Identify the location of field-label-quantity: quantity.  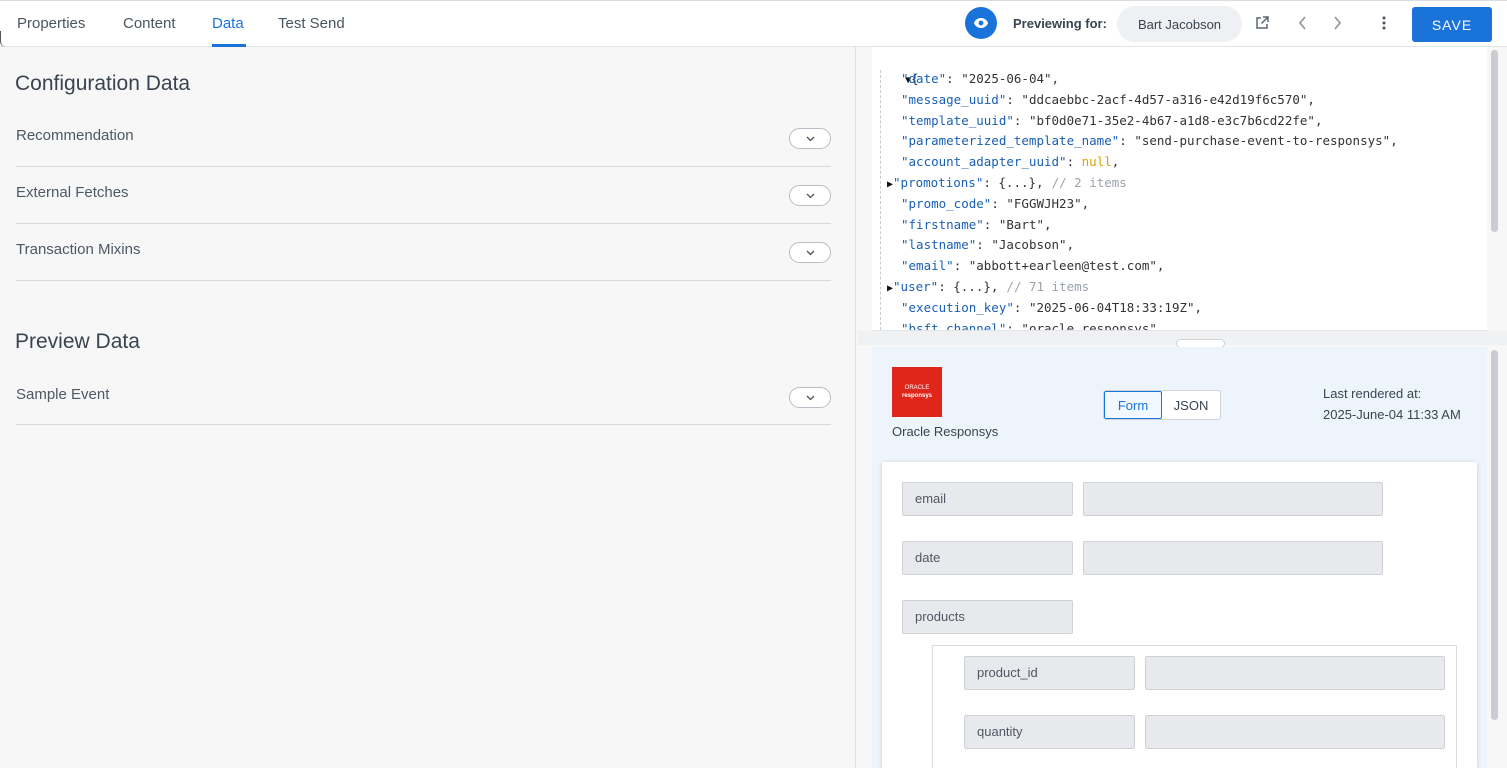
(1049, 732).